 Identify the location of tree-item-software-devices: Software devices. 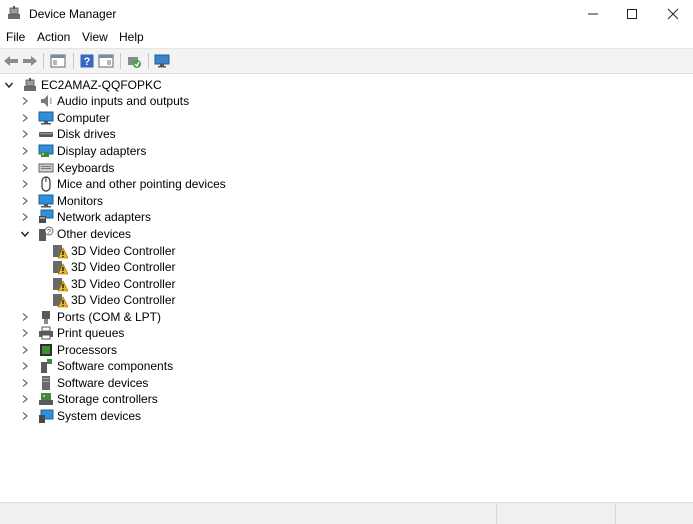
(84, 383).